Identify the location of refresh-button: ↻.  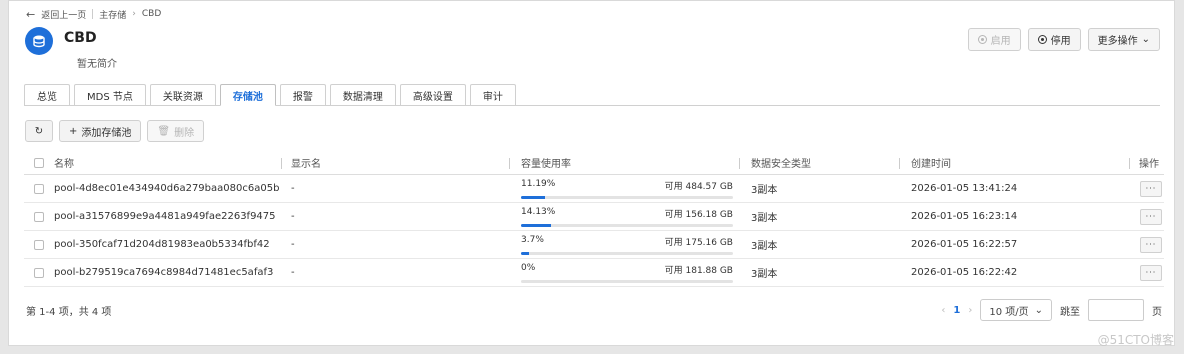
(39, 131).